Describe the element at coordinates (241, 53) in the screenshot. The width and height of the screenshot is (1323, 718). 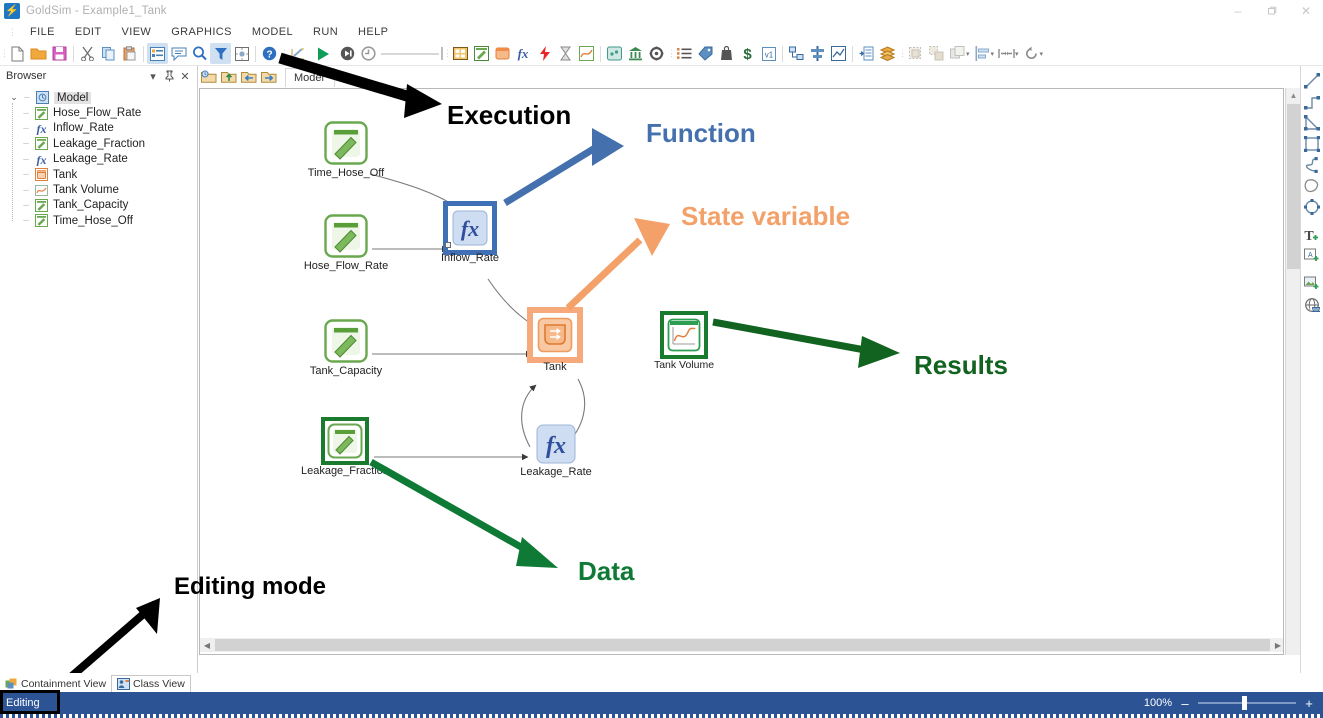
I see `settings-icon` at that location.